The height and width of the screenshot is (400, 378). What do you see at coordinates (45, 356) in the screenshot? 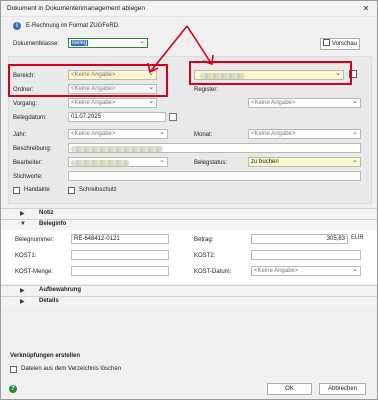
I see `verknuepfungen-title: Verknüpfungen erstellen` at bounding box center [45, 356].